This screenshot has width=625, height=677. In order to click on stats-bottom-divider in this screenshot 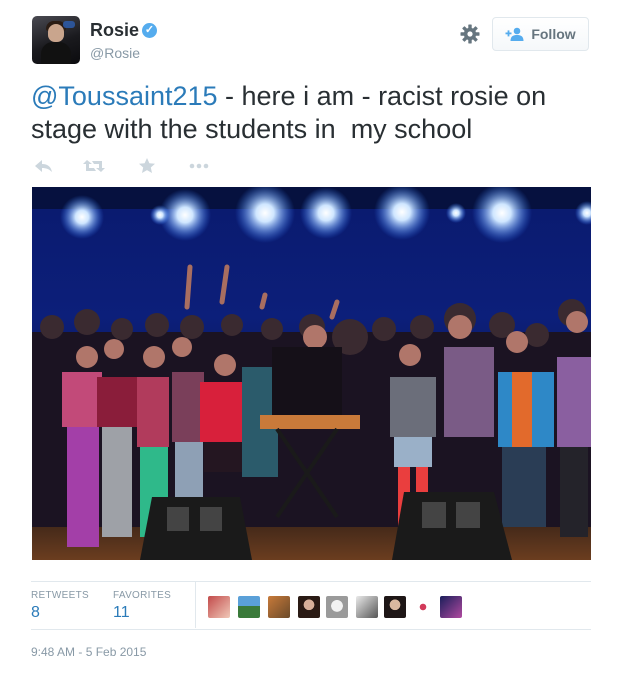, I will do `click(311, 629)`.